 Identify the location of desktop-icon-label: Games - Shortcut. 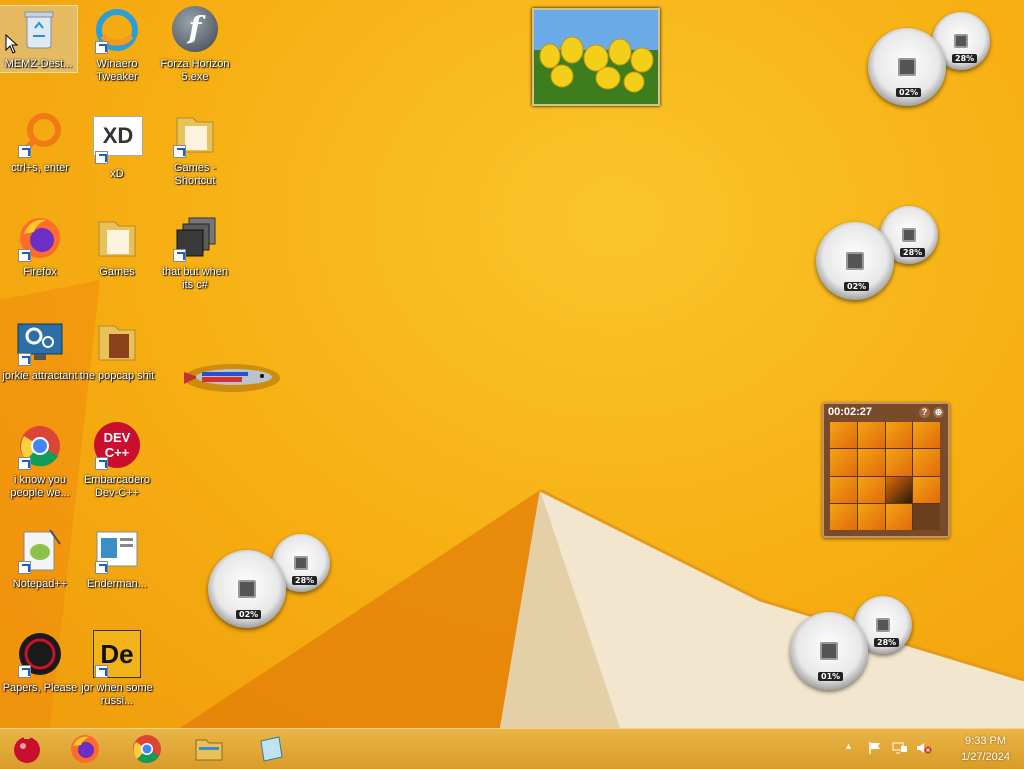
(195, 174).